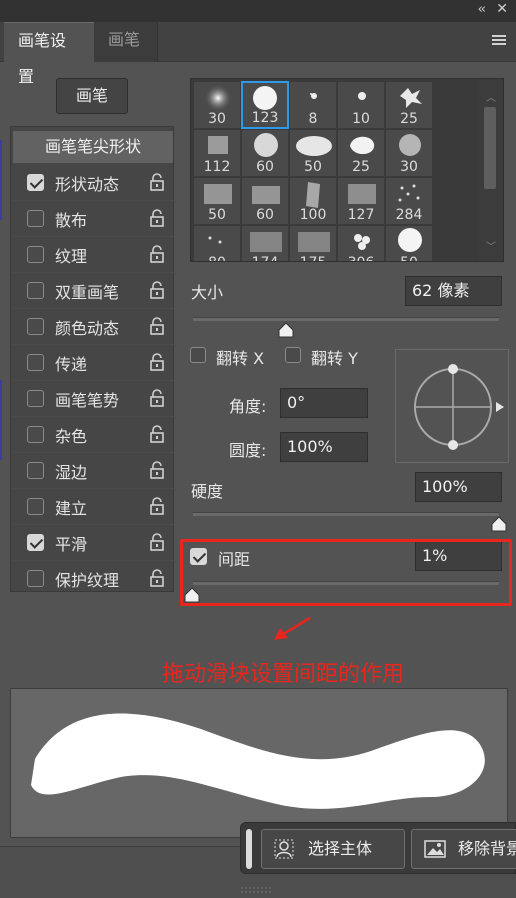 This screenshot has width=516, height=898. I want to click on brush-presets-button: 画笔, so click(92, 96).